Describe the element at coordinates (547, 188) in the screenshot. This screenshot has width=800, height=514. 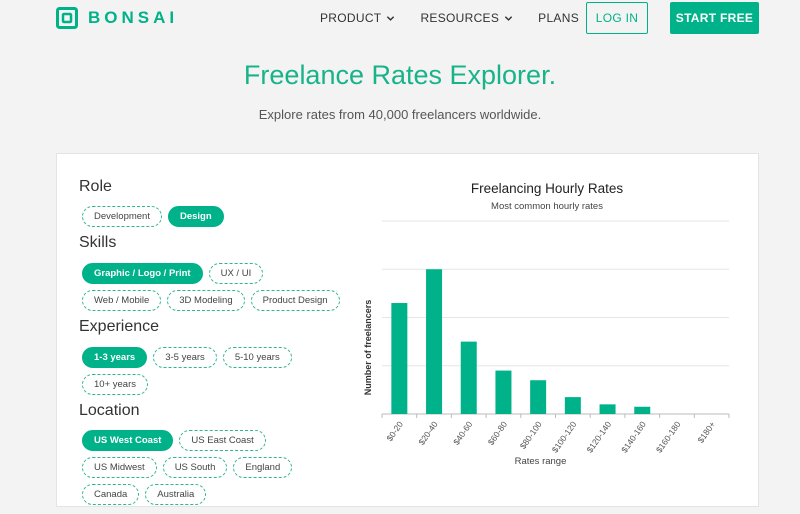
I see `chart-title: Freelancing Hourly Rates` at that location.